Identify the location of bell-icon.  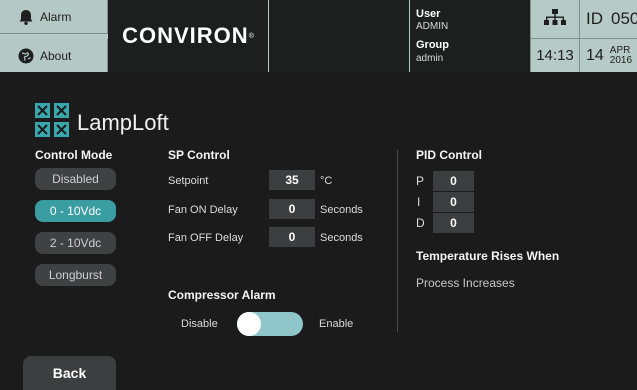
(26, 17).